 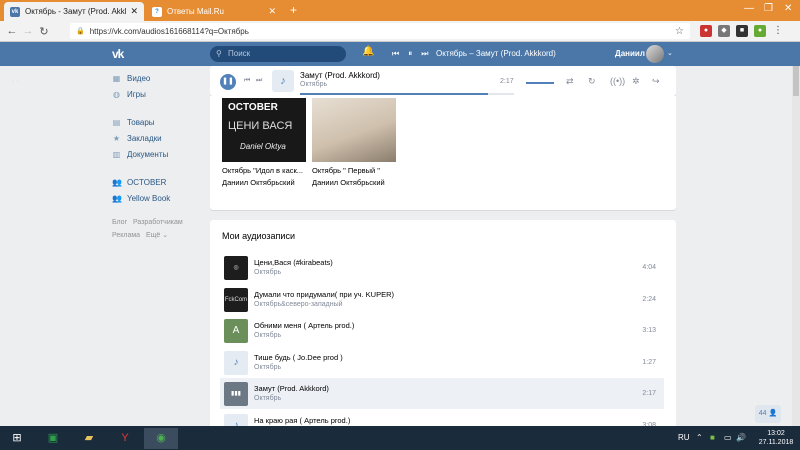 I want to click on windows-start-icon: ⊞, so click(x=17, y=438).